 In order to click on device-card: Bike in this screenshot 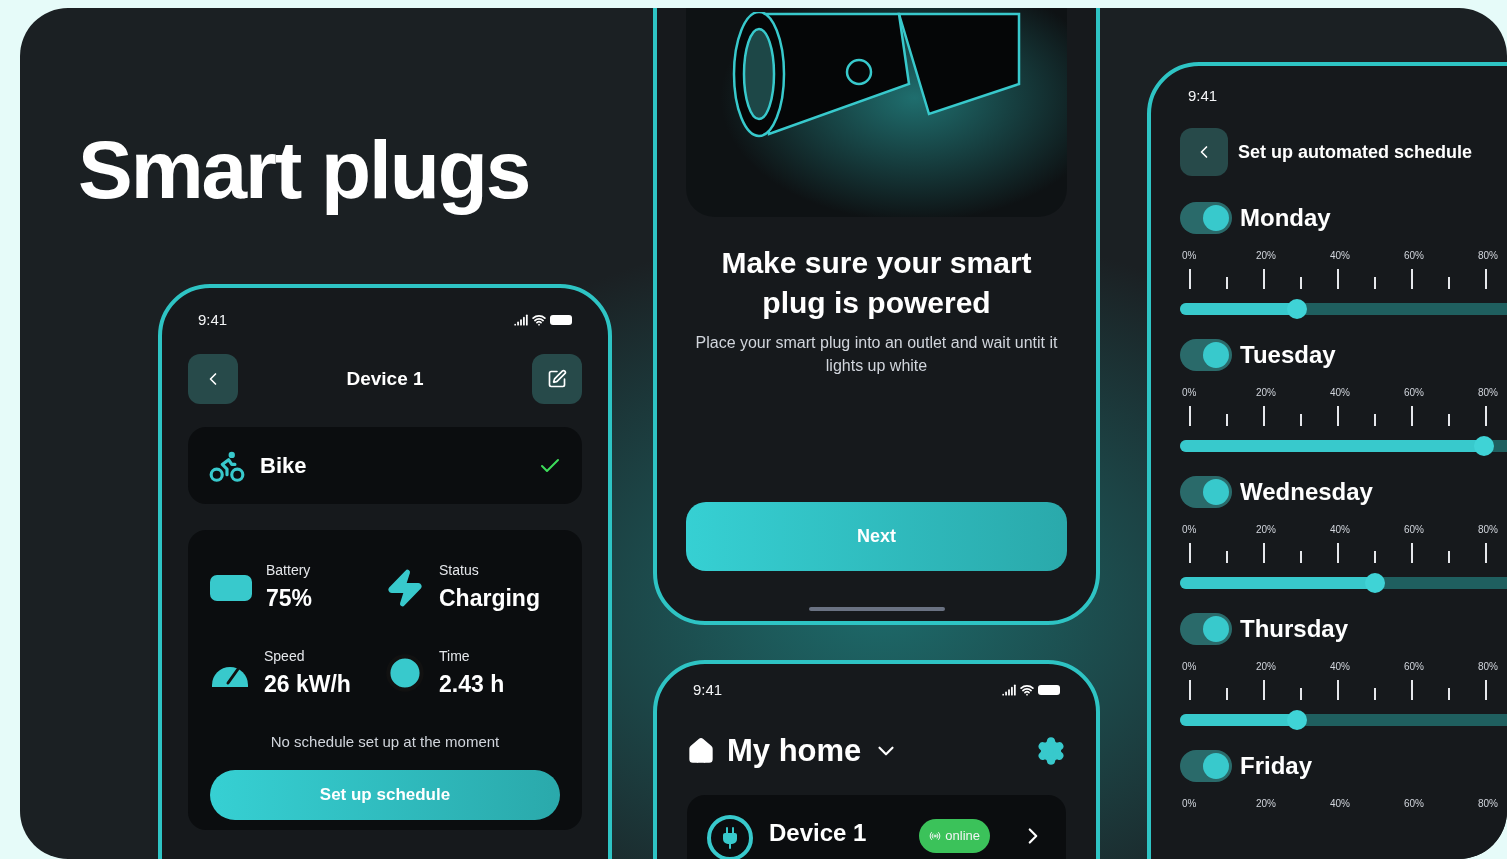, I will do `click(385, 465)`.